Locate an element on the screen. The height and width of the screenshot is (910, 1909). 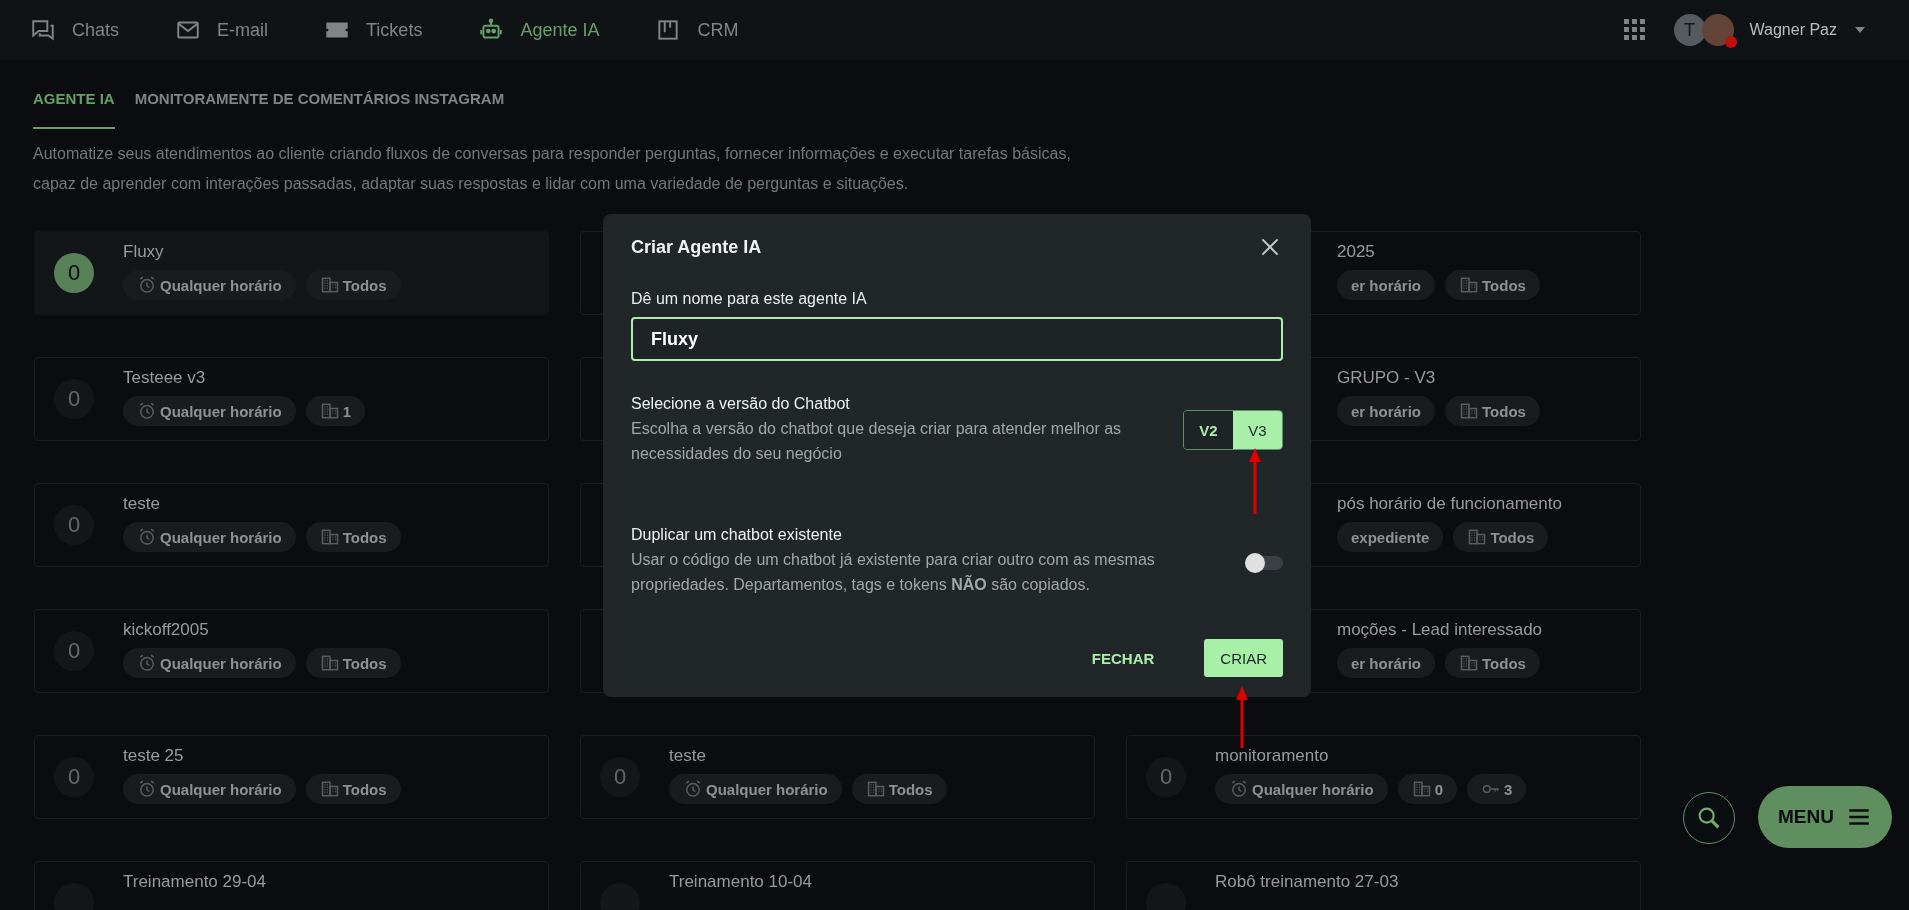
agent-card: 0 kickoff2005 Qualquer horário Todos is located at coordinates (291, 651).